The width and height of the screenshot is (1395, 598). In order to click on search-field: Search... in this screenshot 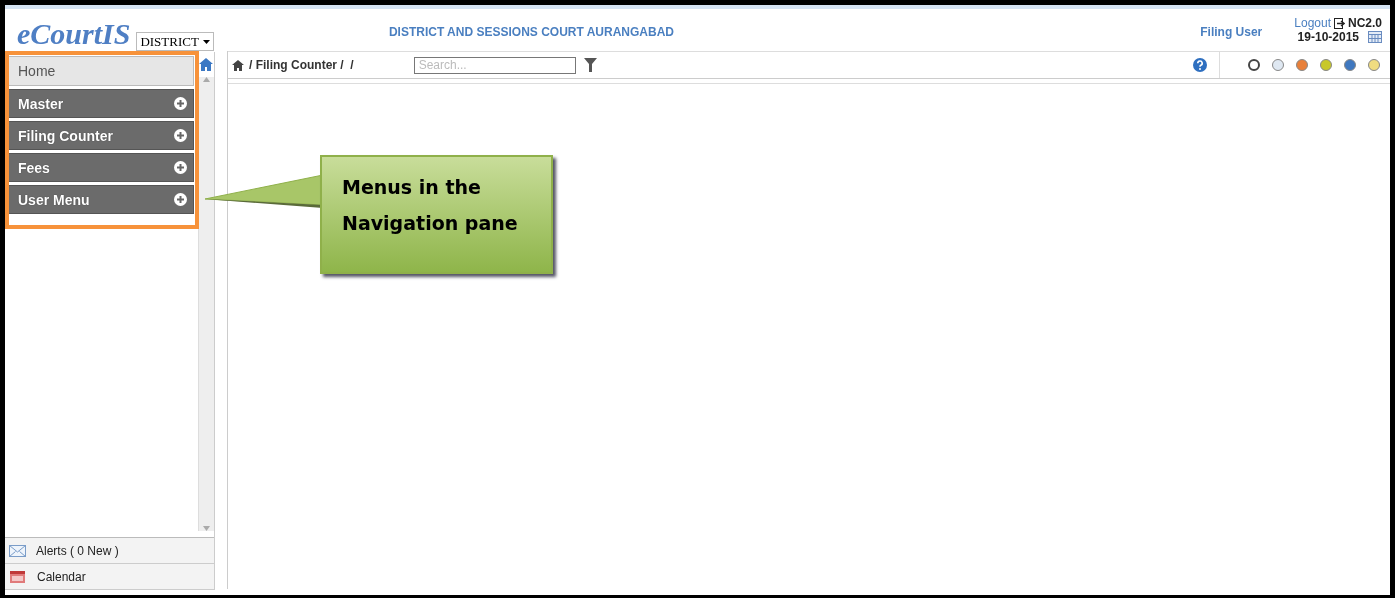, I will do `click(494, 65)`.